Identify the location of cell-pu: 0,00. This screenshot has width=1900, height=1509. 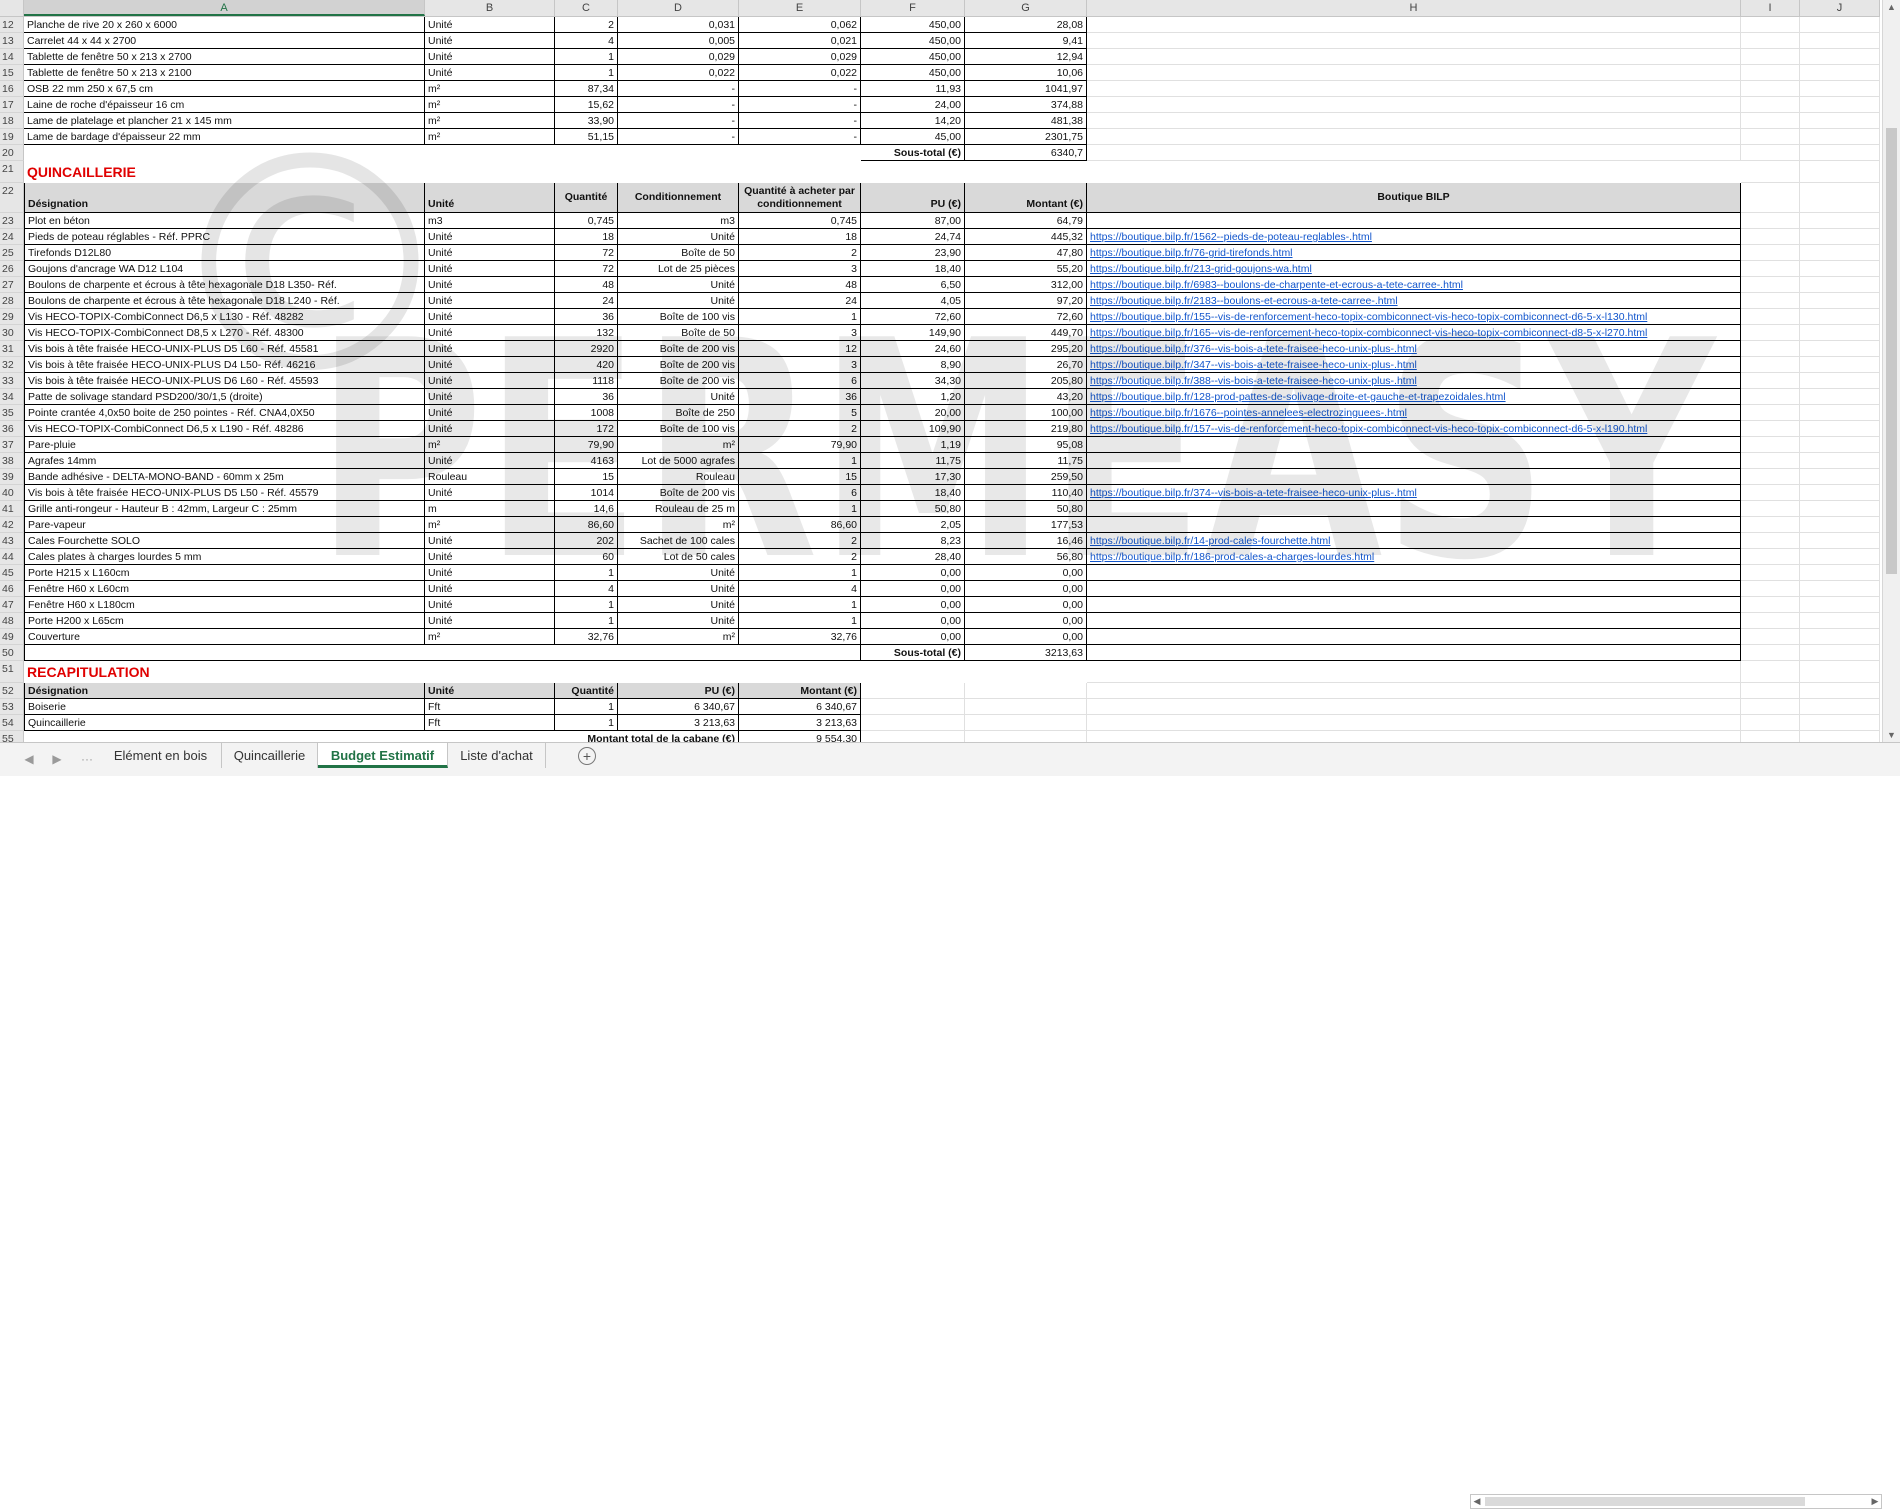
(913, 589).